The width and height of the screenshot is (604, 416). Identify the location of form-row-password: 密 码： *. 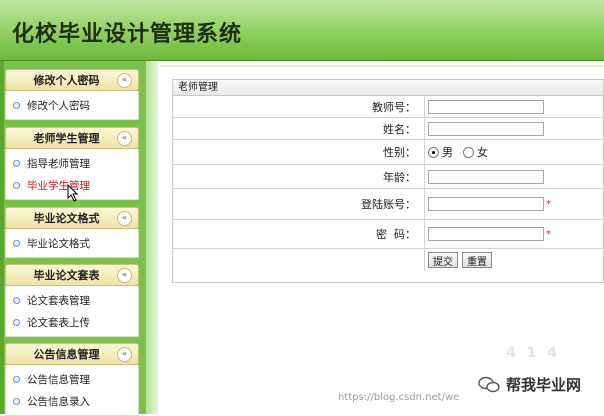
(388, 234).